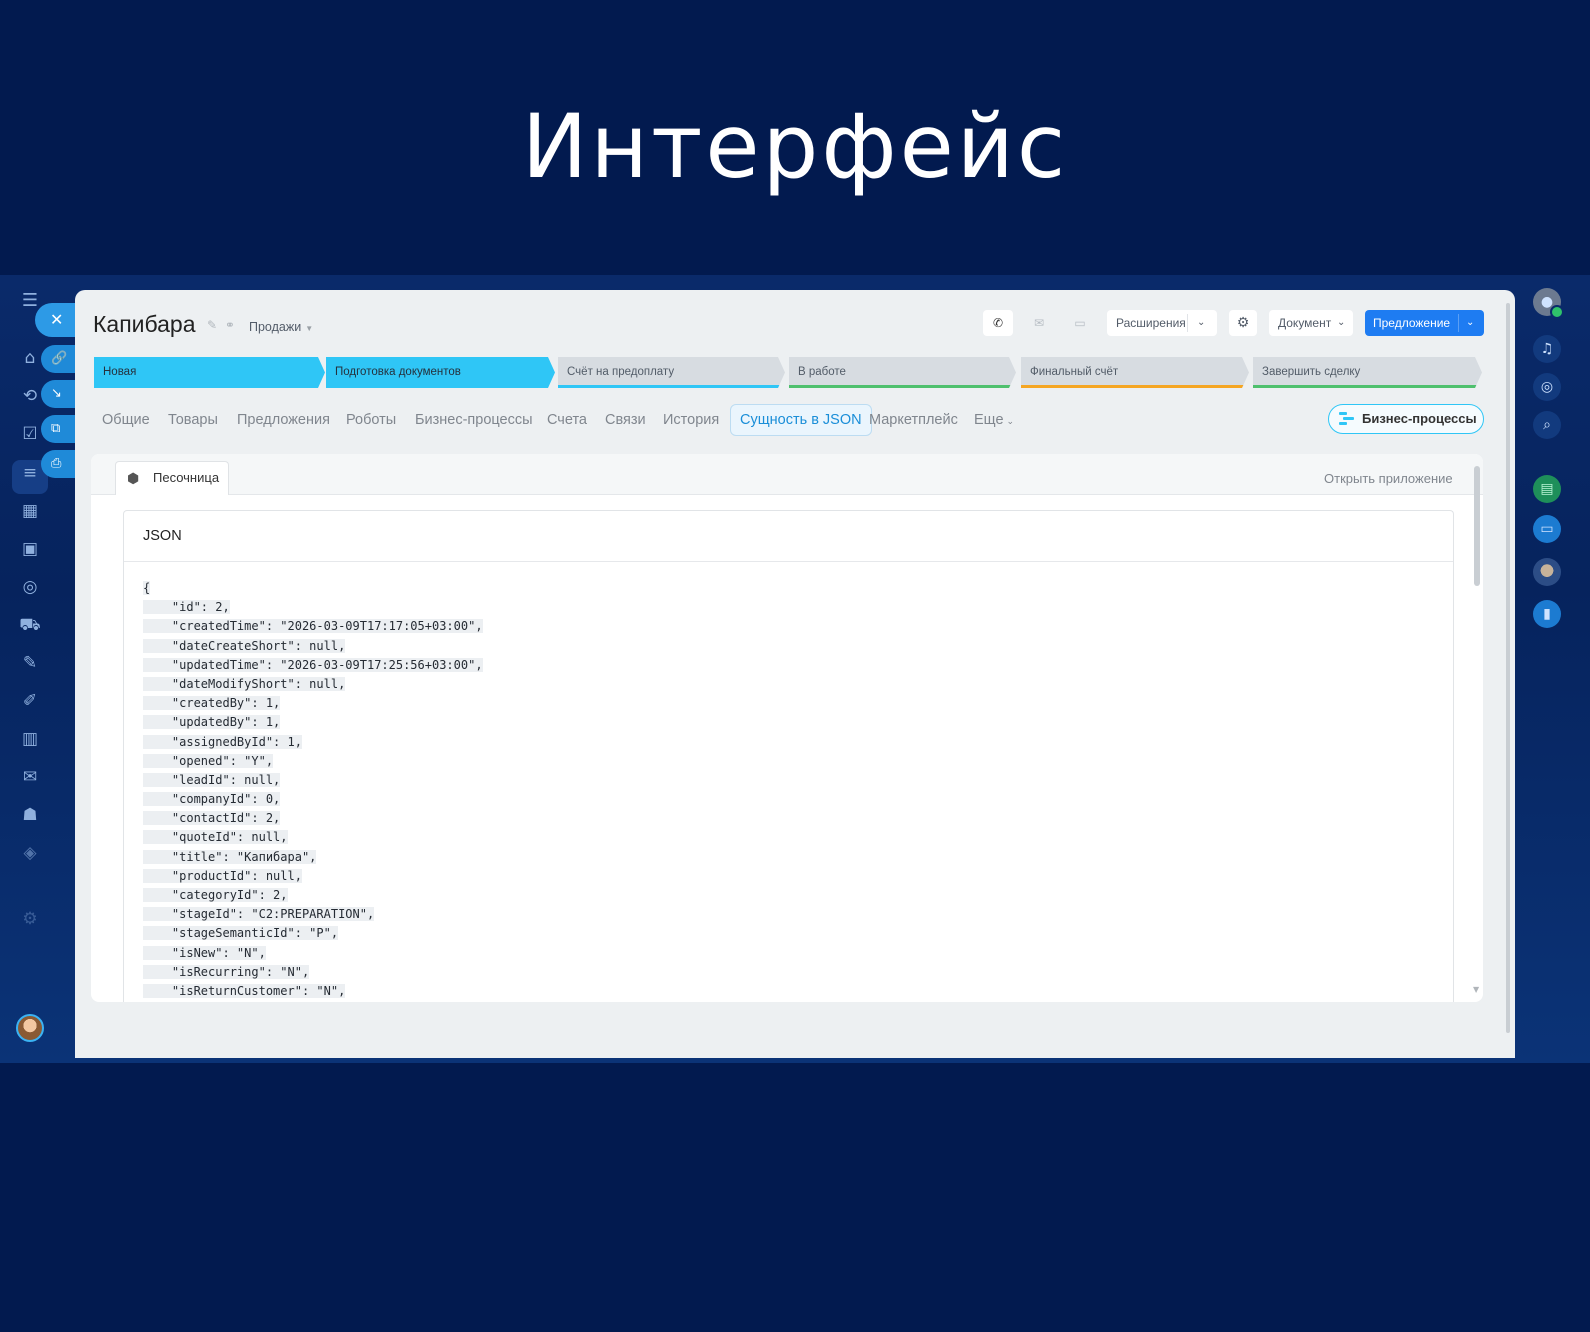 The image size is (1590, 1332). What do you see at coordinates (1477, 526) in the screenshot?
I see `panel-scrollbar` at bounding box center [1477, 526].